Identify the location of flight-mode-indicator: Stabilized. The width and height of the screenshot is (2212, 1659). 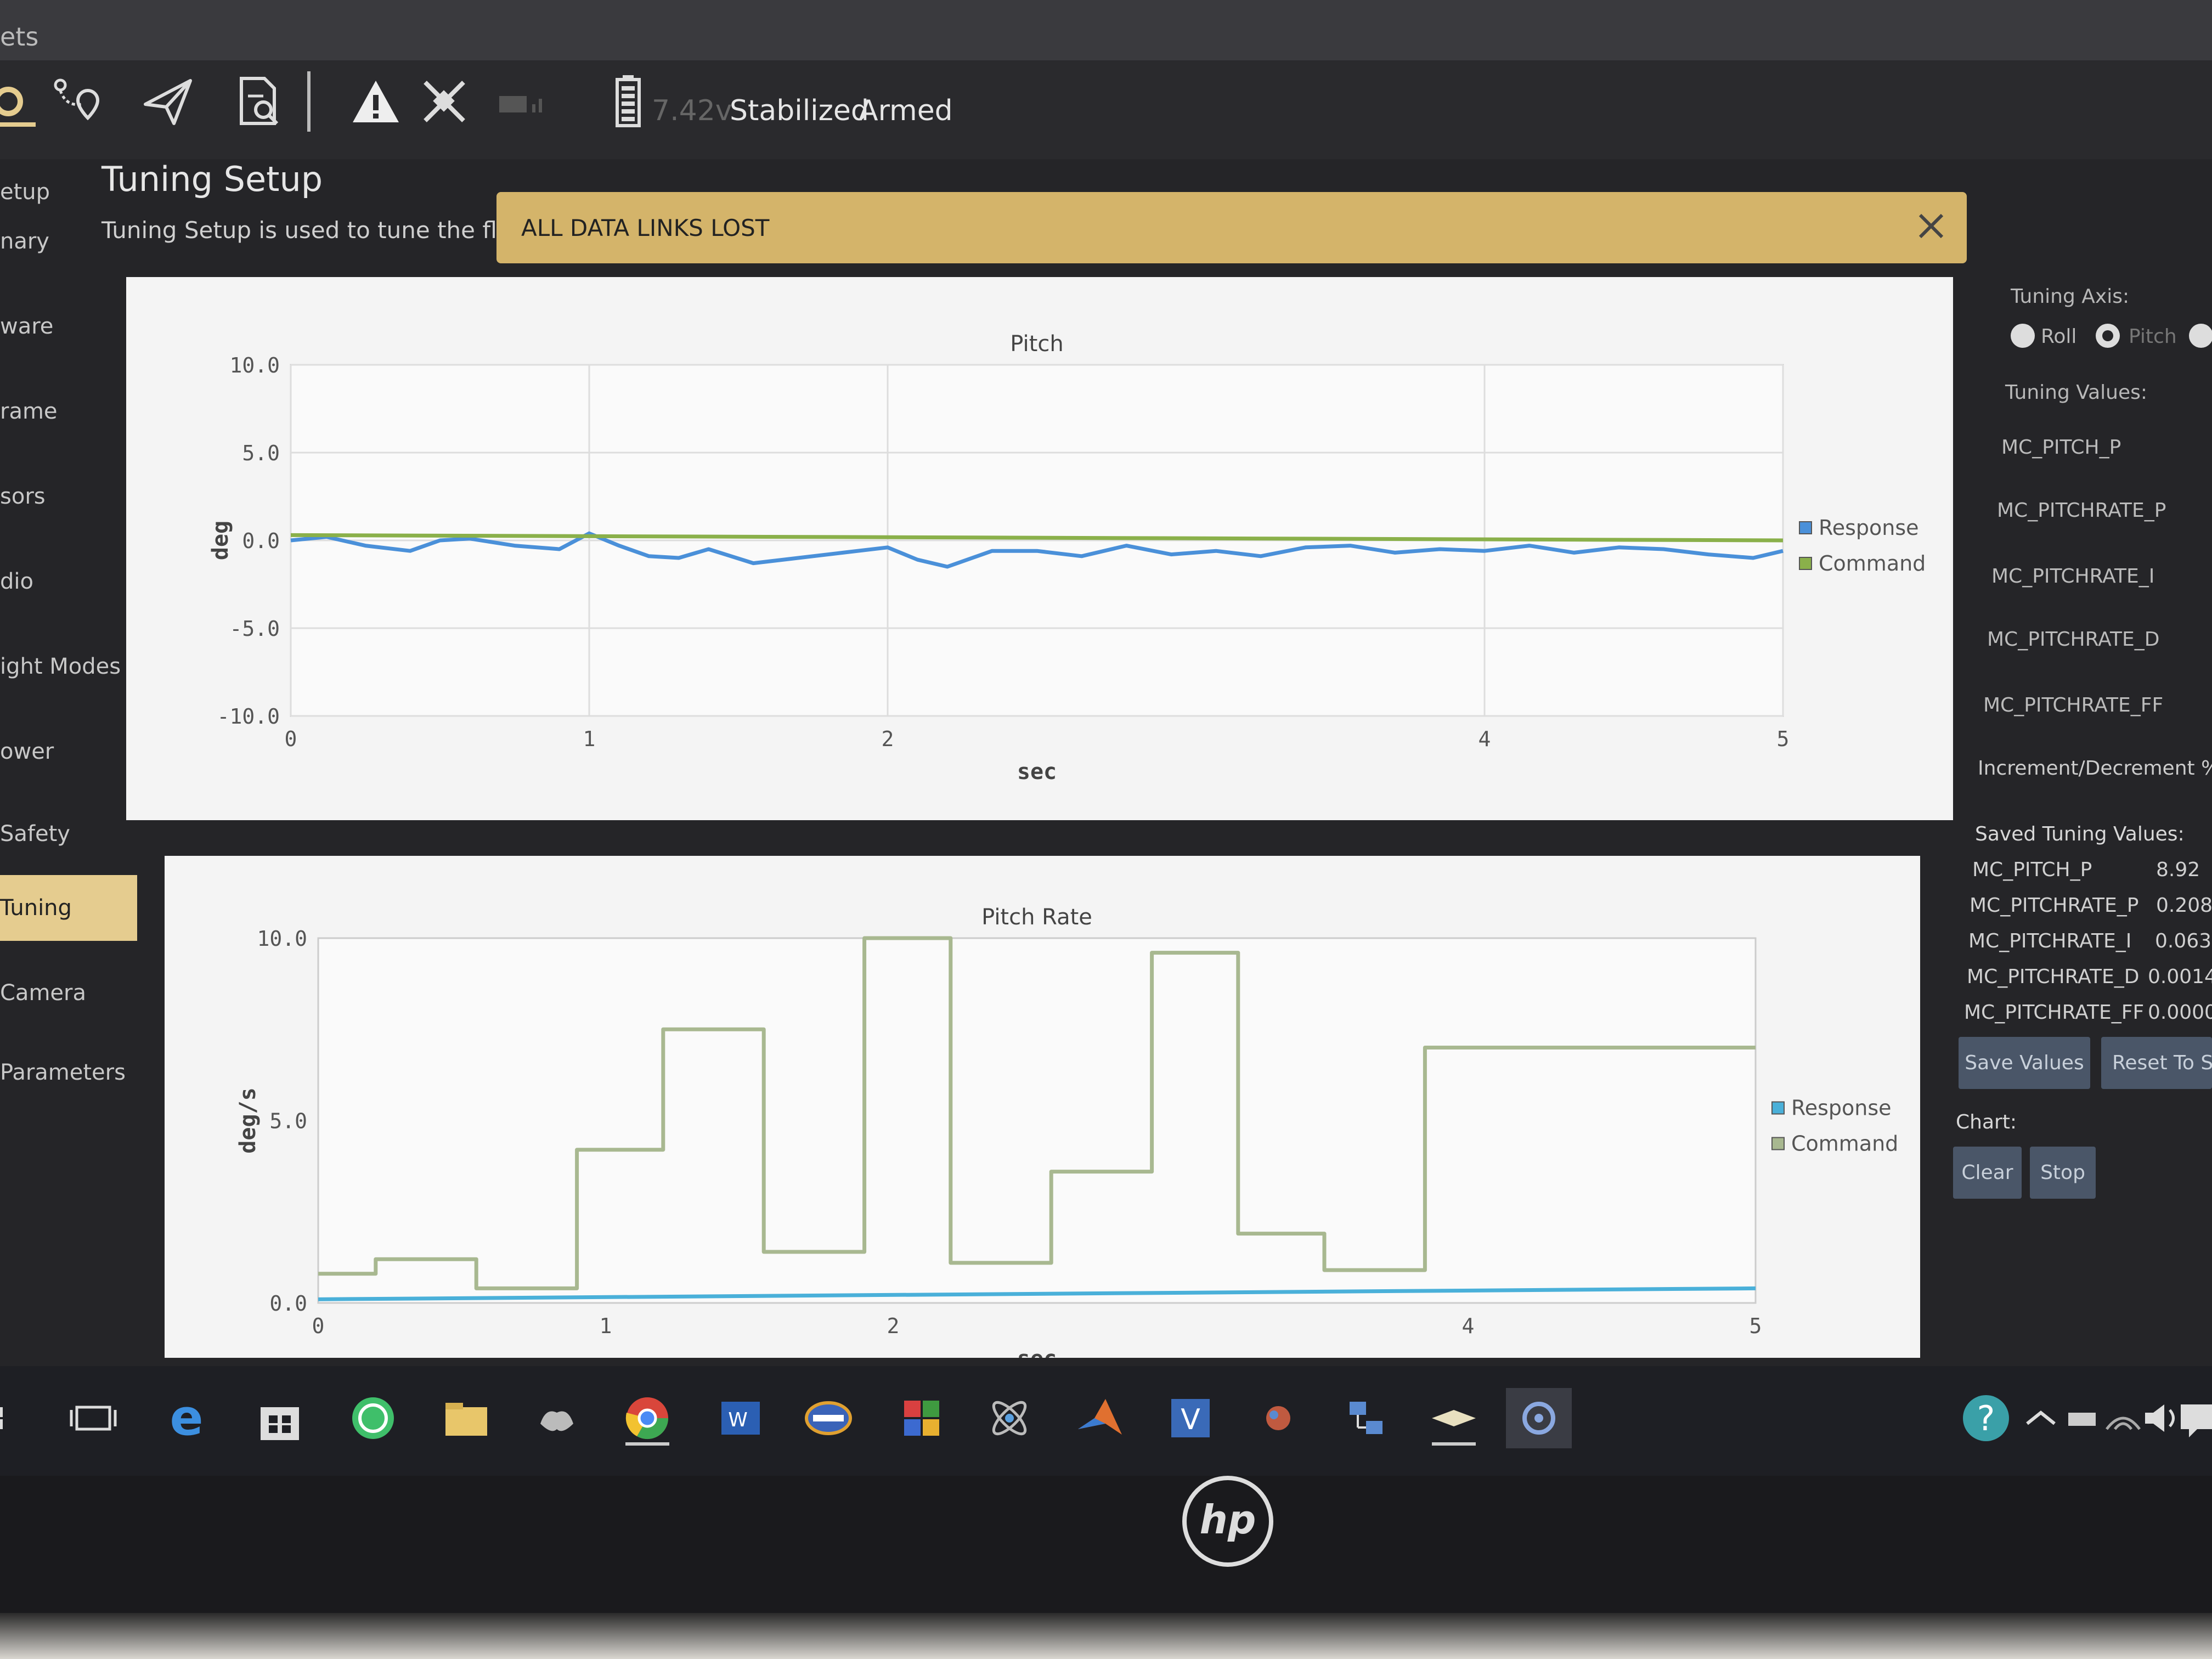
(799, 111).